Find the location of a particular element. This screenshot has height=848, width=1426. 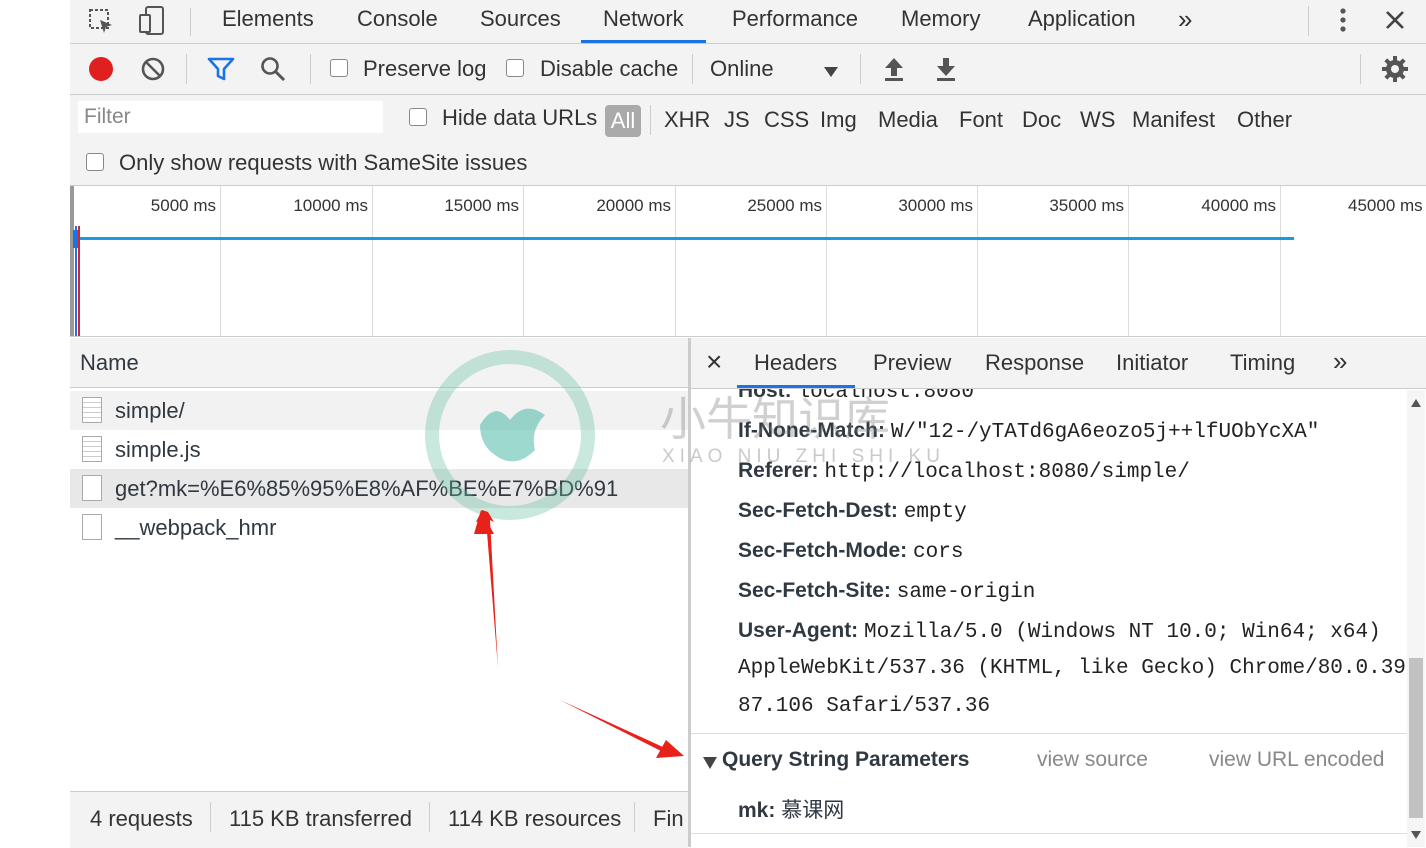

annotation-arrows is located at coordinates (579, 634).